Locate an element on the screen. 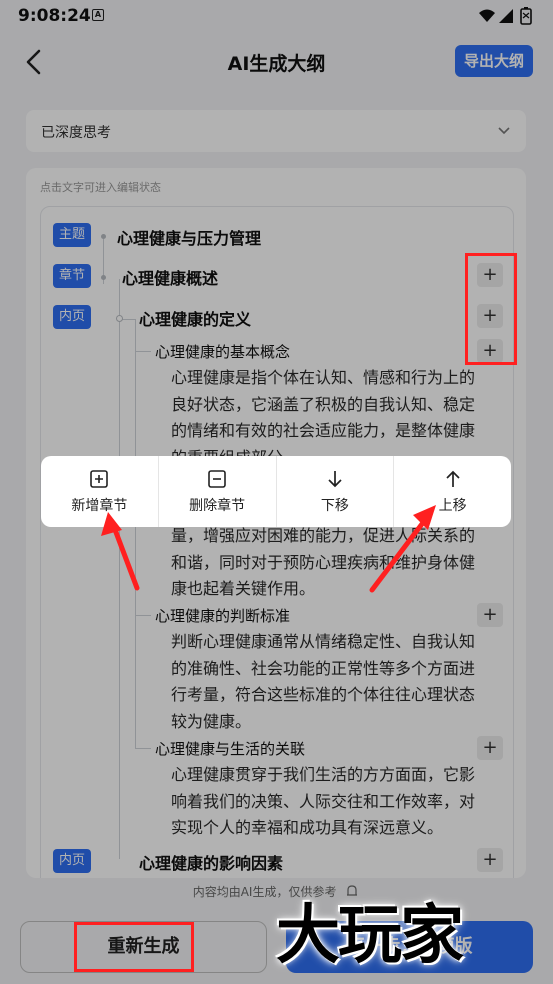 Image resolution: width=553 pixels, height=984 pixels. annotation-arrow-move-up is located at coordinates (402, 549).